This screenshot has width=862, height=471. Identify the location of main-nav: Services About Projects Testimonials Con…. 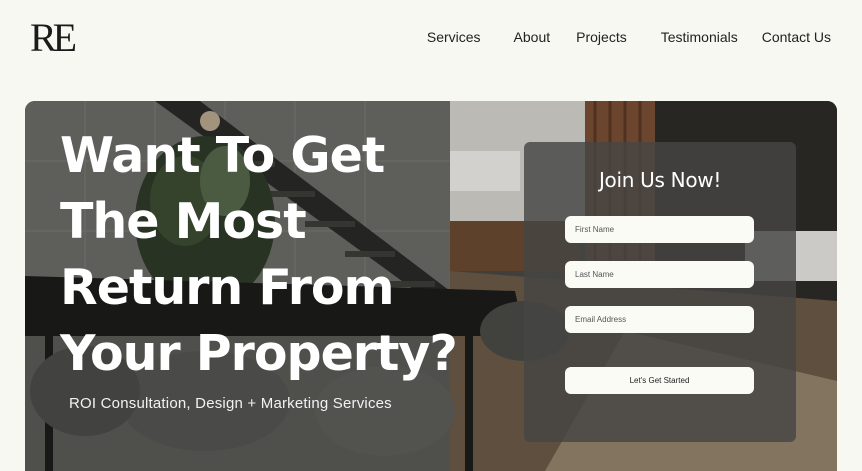
(629, 37).